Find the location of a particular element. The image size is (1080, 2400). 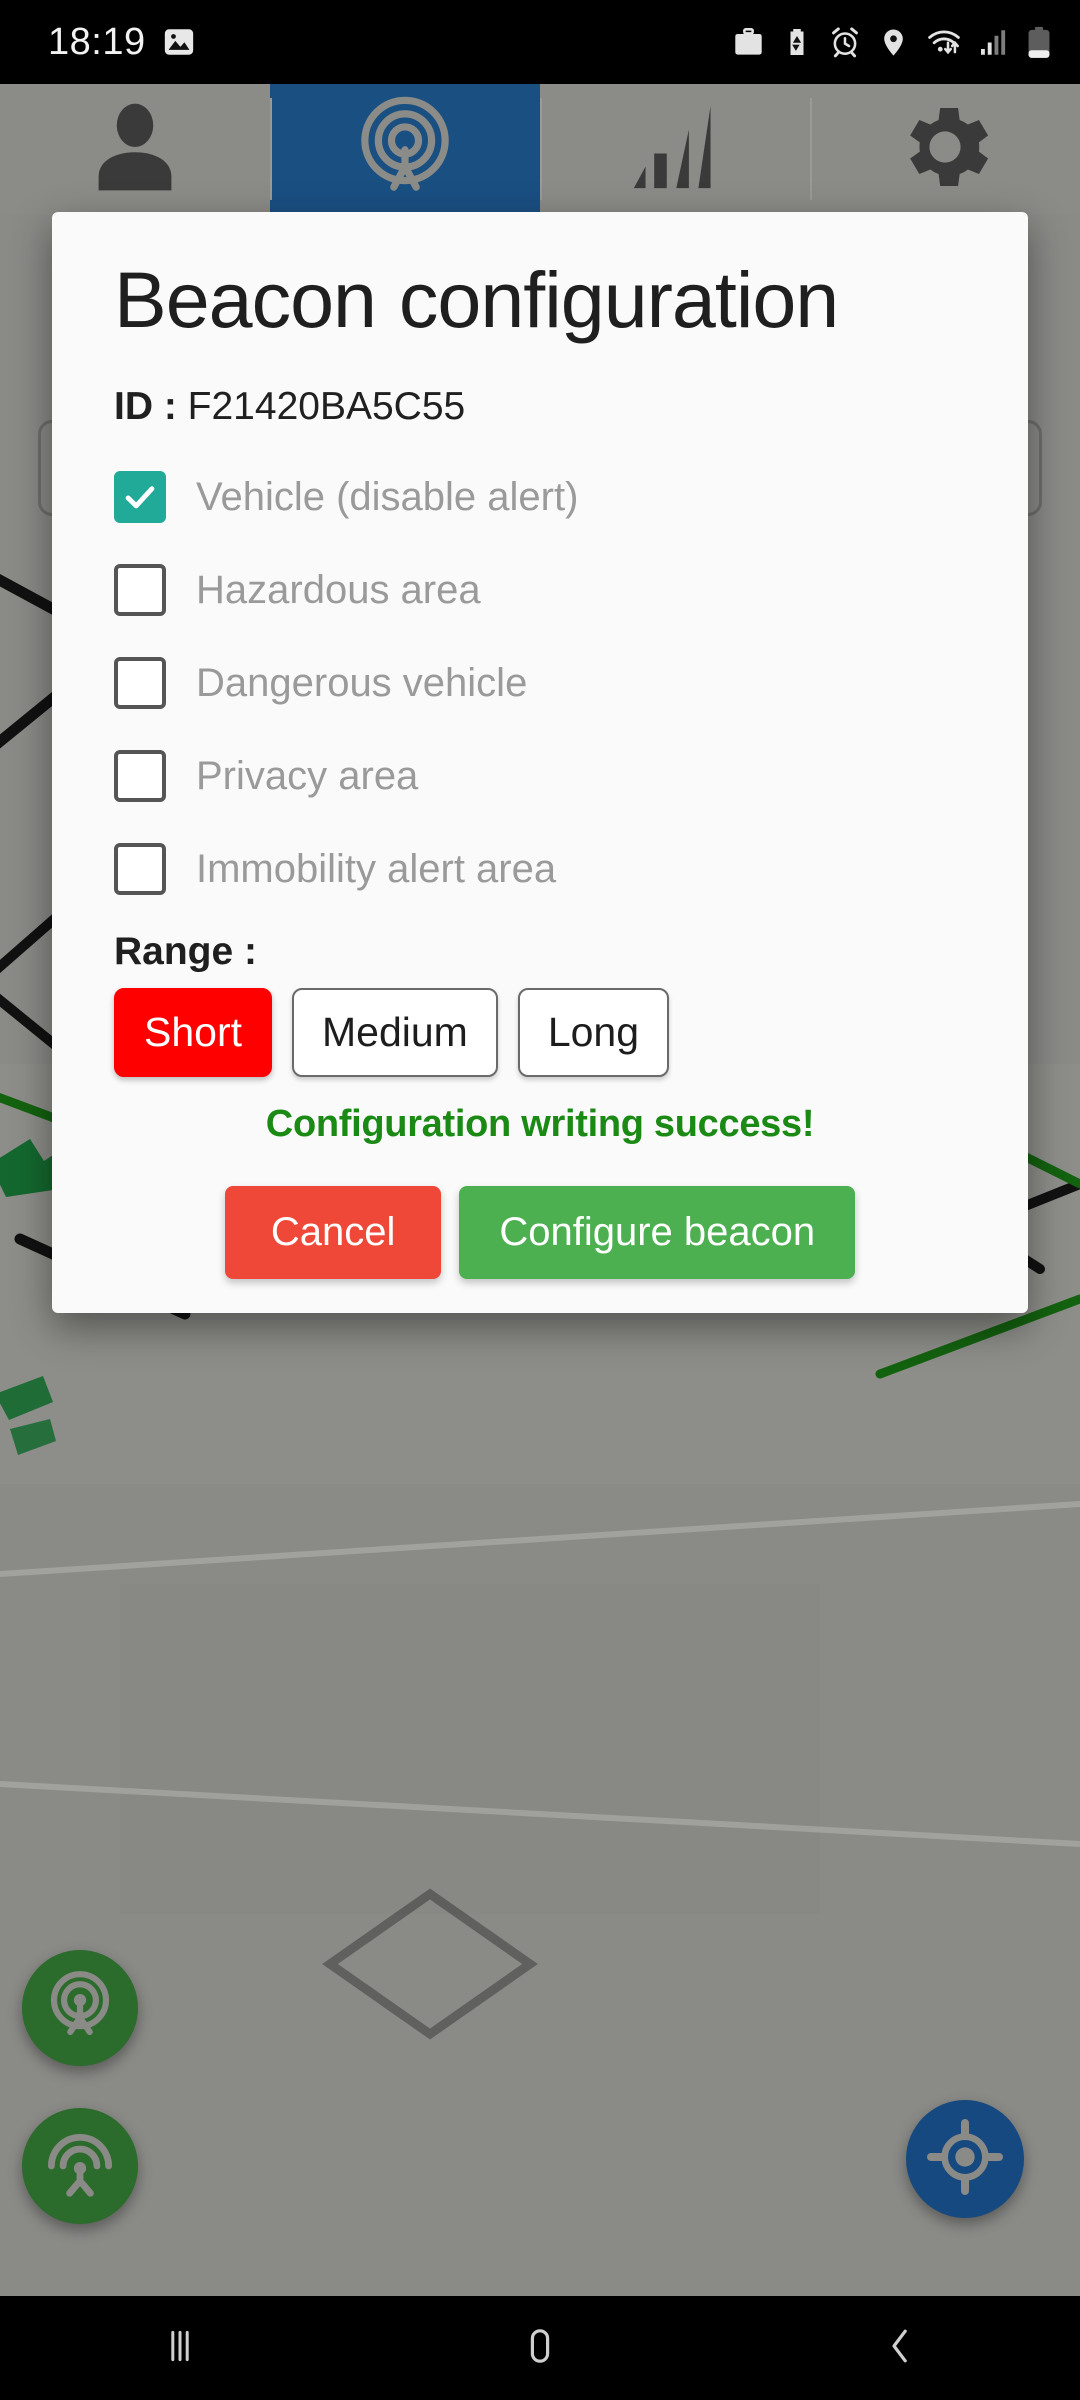

beacon-id-label: ID : is located at coordinates (145, 406).